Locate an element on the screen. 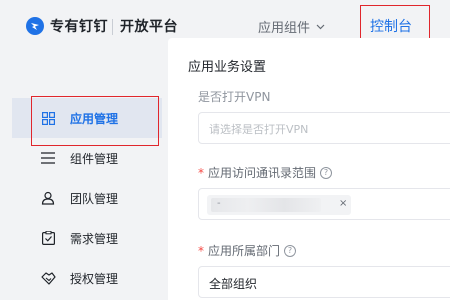 The height and width of the screenshot is (300, 450). panel-title: 应用业务设置 is located at coordinates (227, 67).